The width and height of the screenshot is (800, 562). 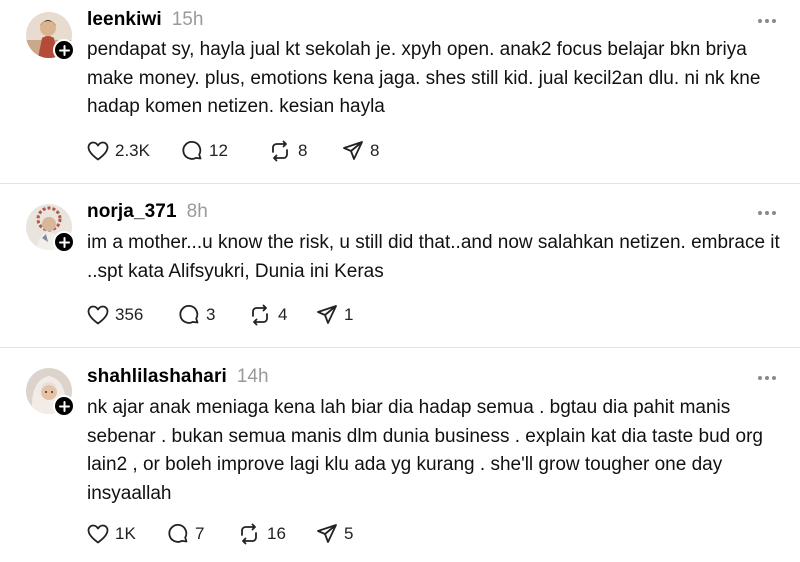 What do you see at coordinates (157, 377) in the screenshot?
I see `username: shahlilashahari` at bounding box center [157, 377].